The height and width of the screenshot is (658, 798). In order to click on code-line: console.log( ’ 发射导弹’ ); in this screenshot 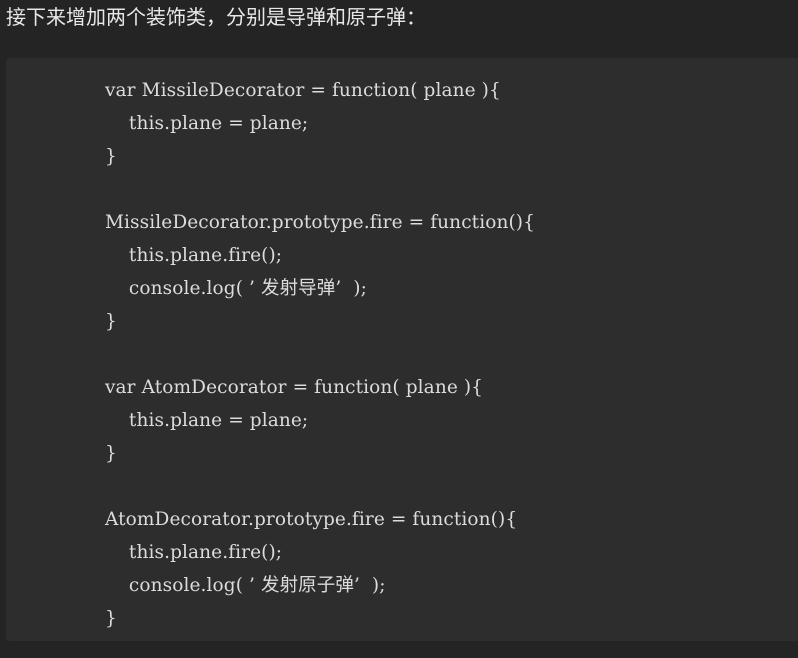, I will do `click(236, 288)`.